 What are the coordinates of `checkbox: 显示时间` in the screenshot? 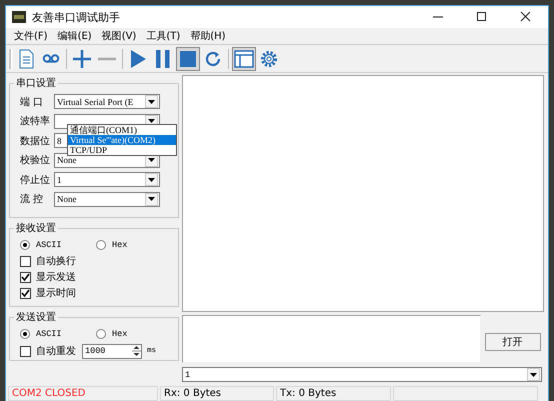 It's located at (96, 293).